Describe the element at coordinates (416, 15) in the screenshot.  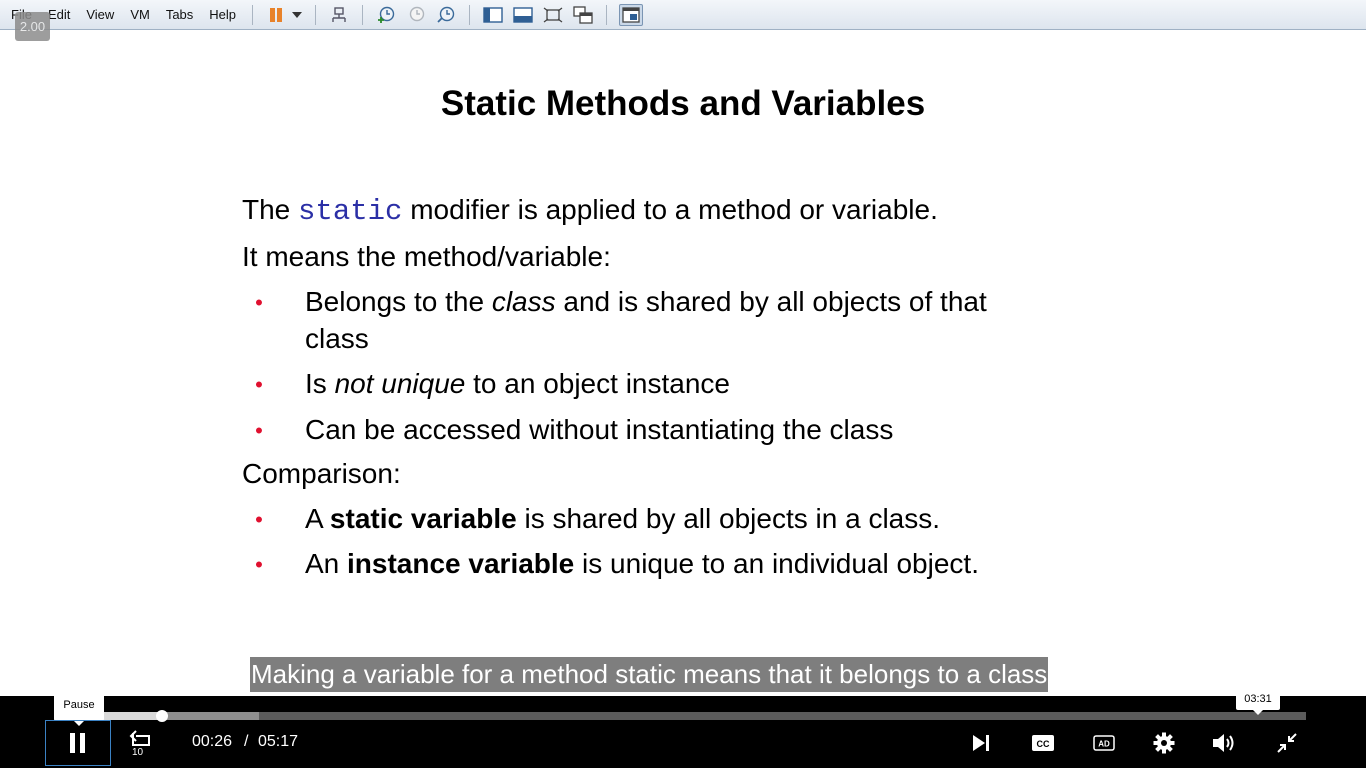
I see `snapshot-revert-icon` at that location.